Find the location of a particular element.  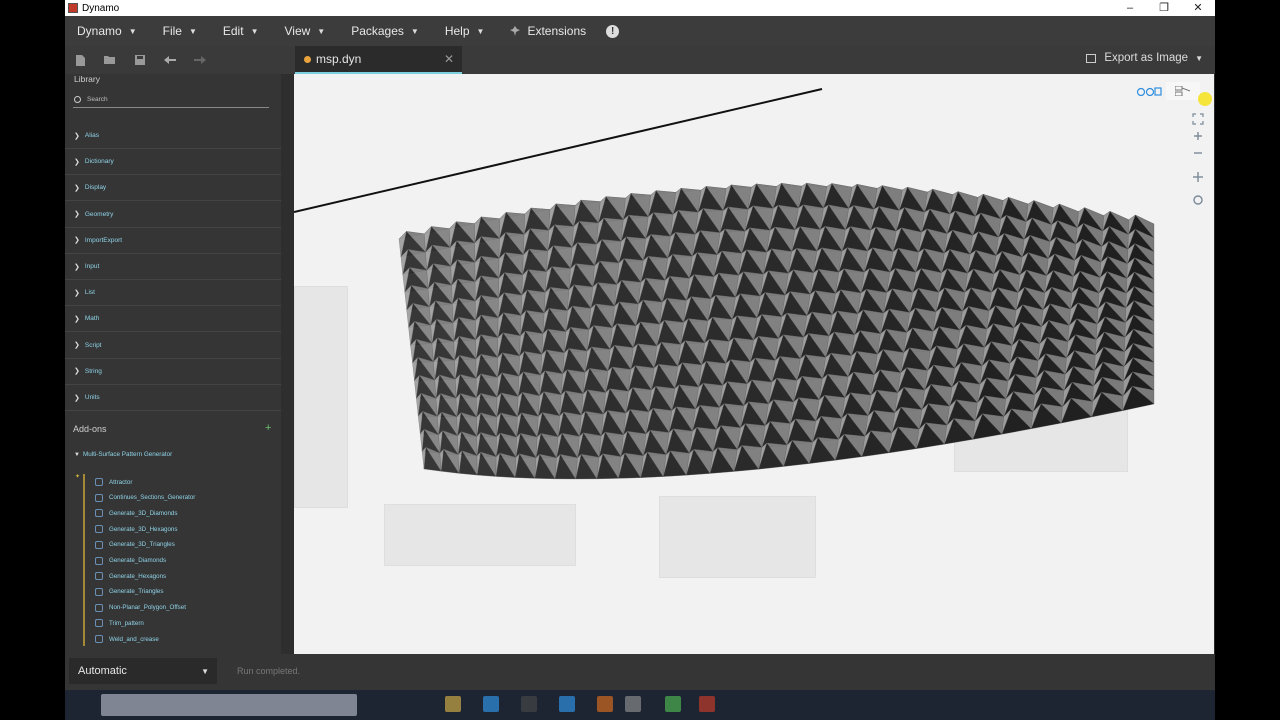

package-node-item: Generate_Diamonds is located at coordinates (130, 561).